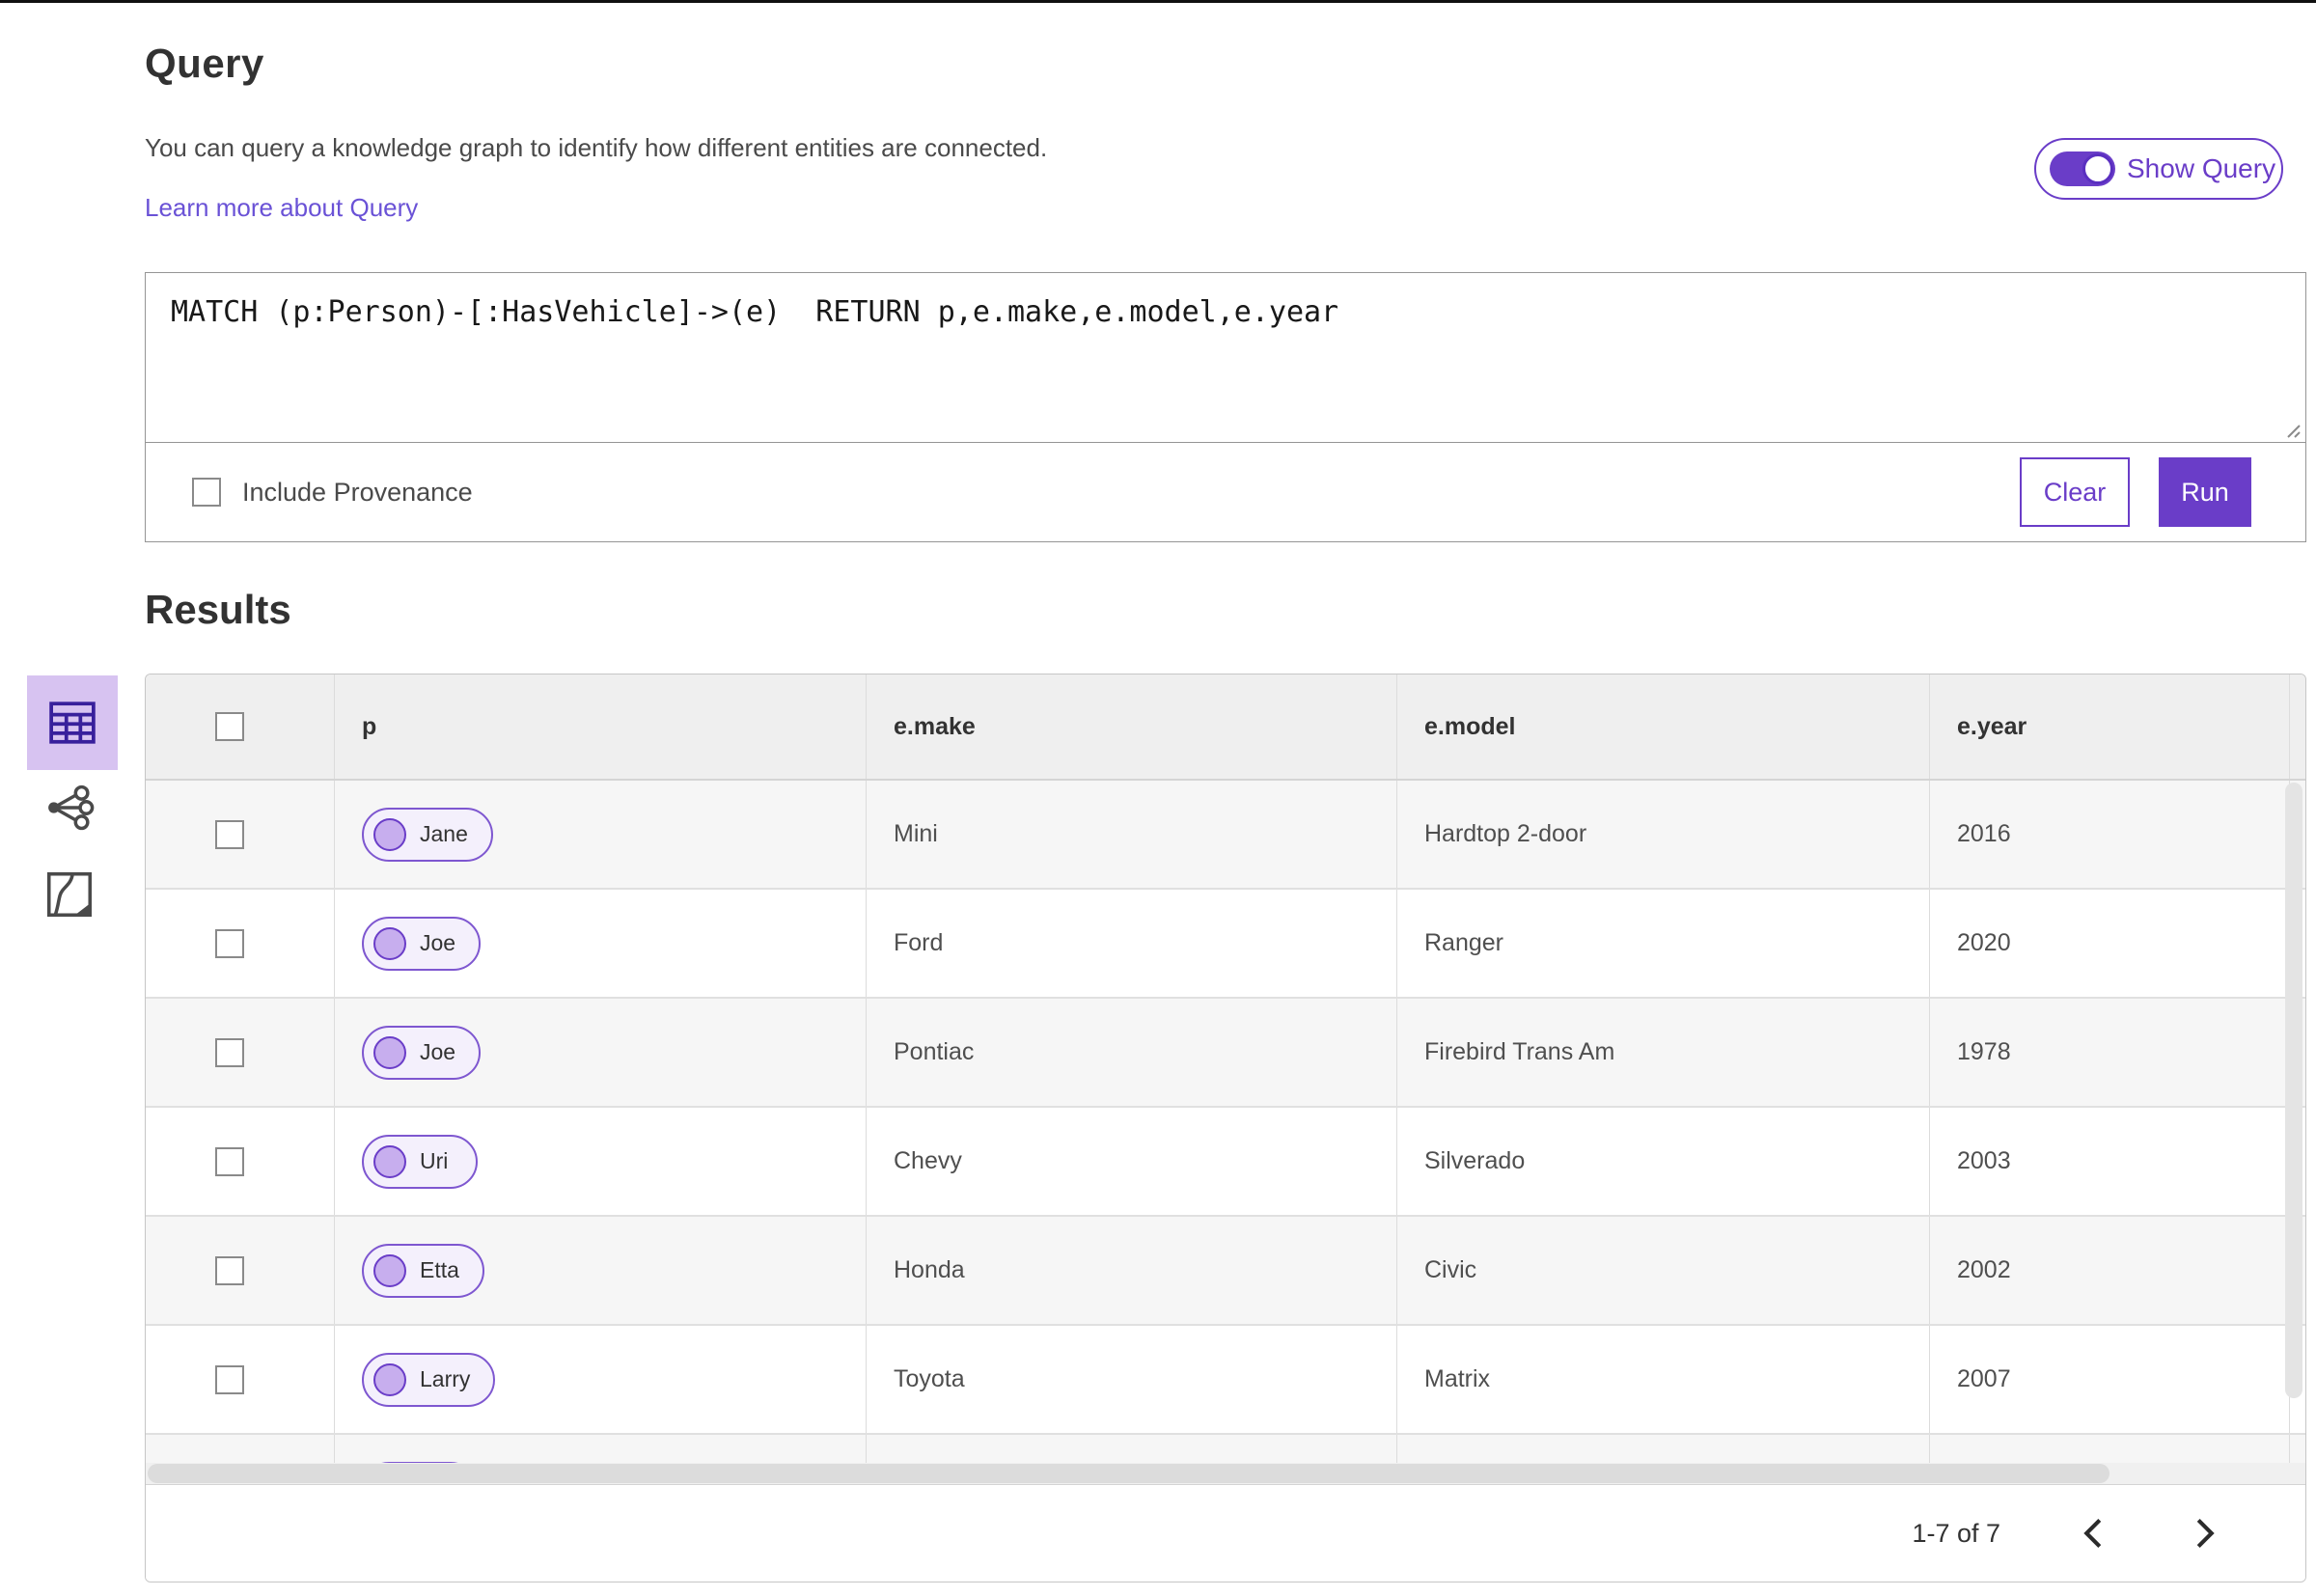 The image size is (2316, 1596). Describe the element at coordinates (429, 1380) in the screenshot. I see `entity-pill: Larry` at that location.